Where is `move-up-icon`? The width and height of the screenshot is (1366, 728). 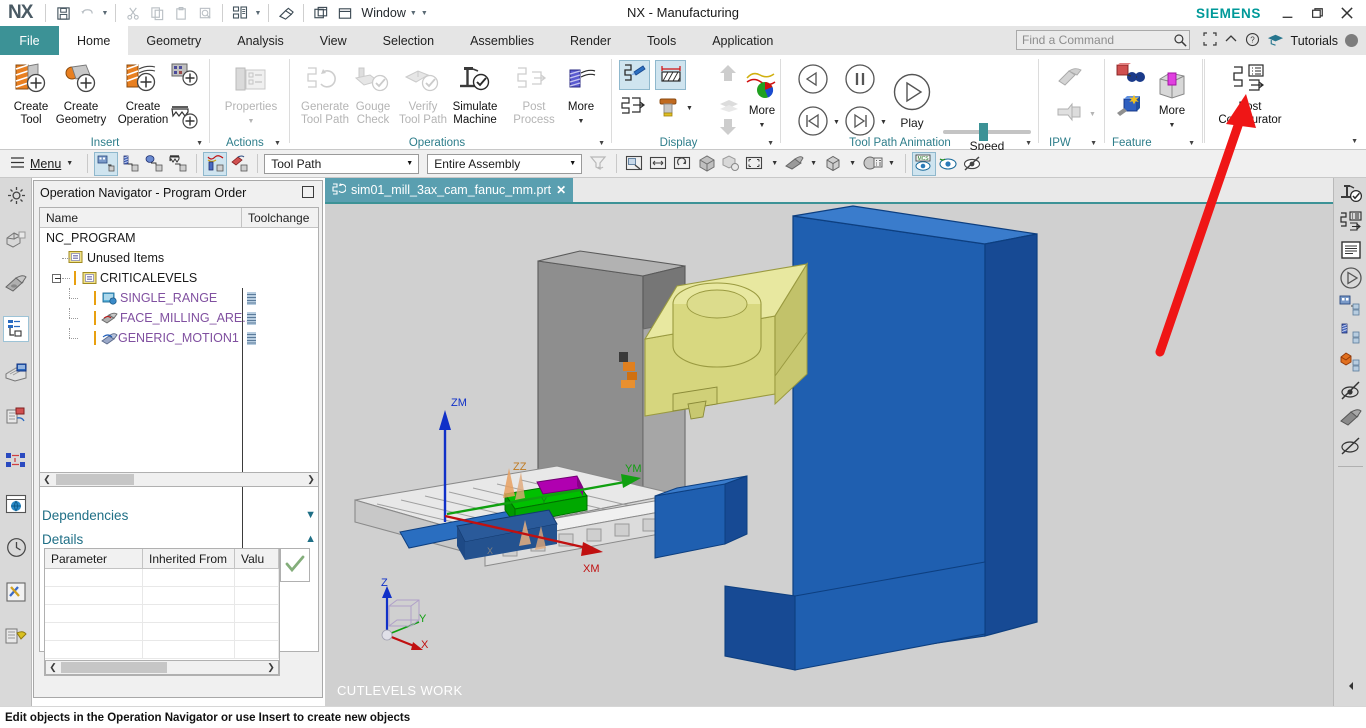 move-up-icon is located at coordinates (728, 74).